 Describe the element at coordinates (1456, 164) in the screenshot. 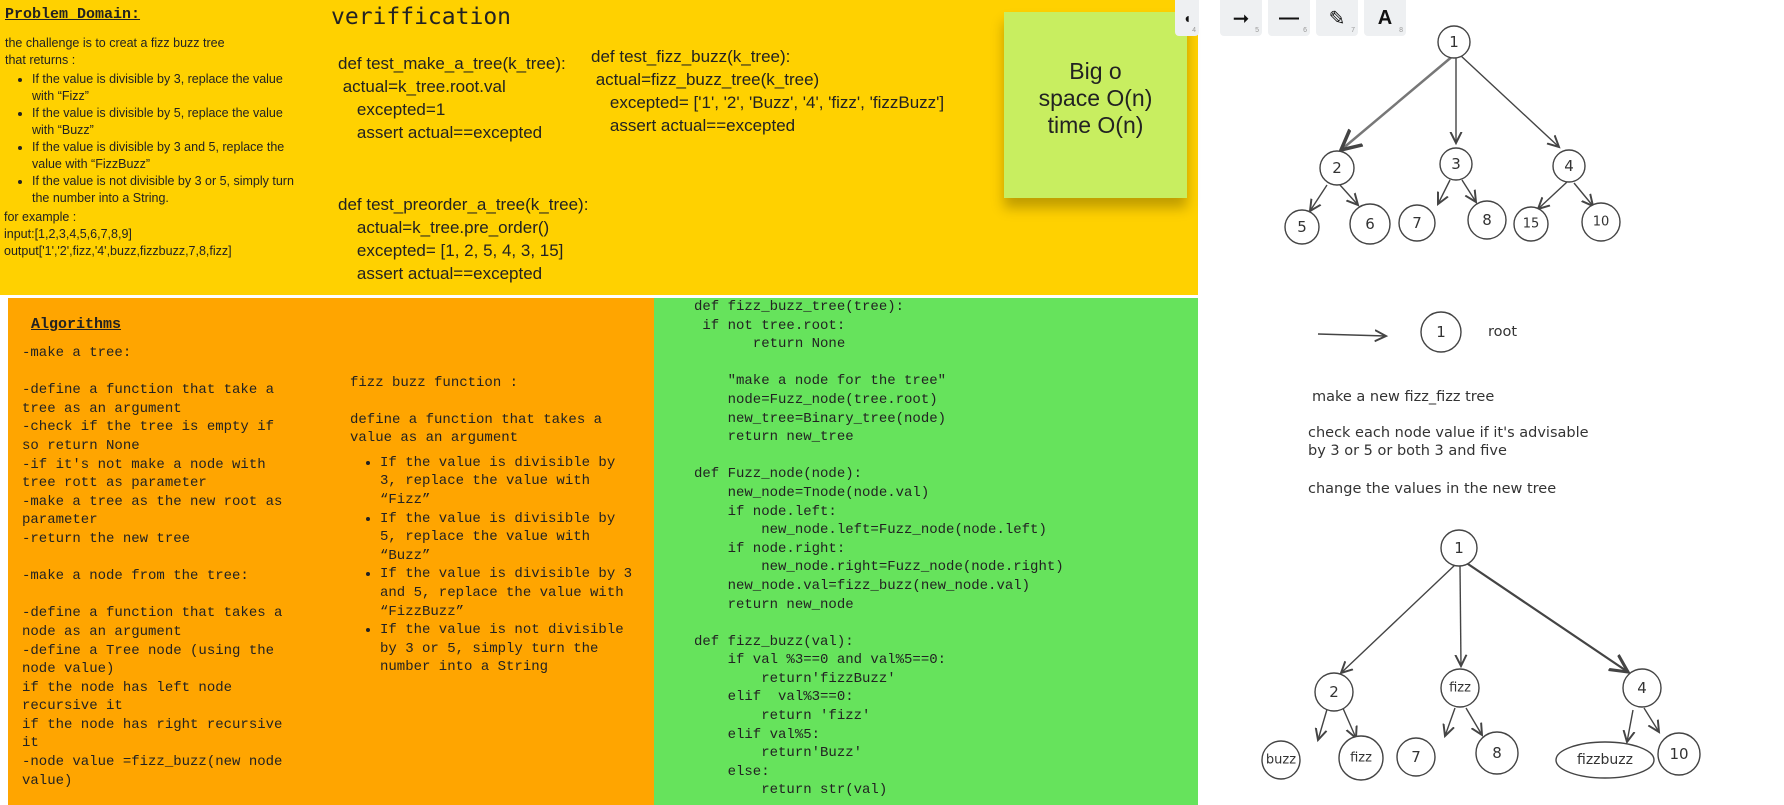

I see `tree1-label: 3` at that location.